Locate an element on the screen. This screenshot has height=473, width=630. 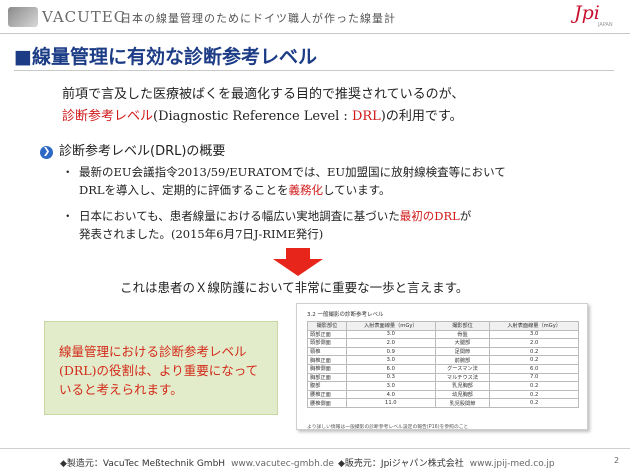
drl-table-title: 3.2 一般撮影の診断参考レベル is located at coordinates (345, 315).